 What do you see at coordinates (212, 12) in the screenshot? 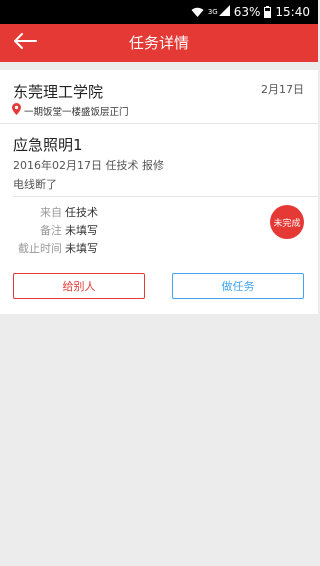
I see `network-type: 3G` at bounding box center [212, 12].